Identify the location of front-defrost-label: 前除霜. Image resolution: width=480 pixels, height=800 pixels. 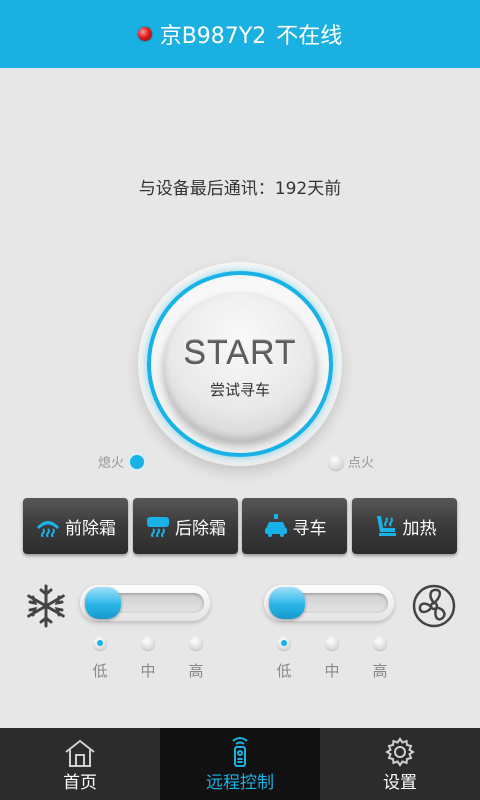
(90, 528).